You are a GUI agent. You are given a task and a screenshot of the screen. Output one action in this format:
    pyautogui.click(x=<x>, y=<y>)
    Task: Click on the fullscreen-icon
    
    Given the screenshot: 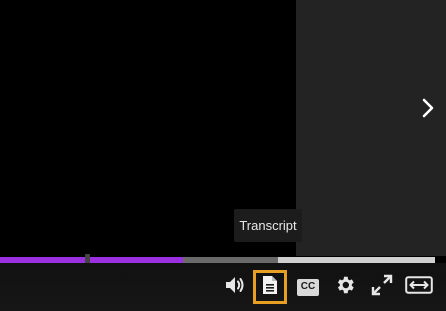 What is the action you would take?
    pyautogui.click(x=382, y=287)
    